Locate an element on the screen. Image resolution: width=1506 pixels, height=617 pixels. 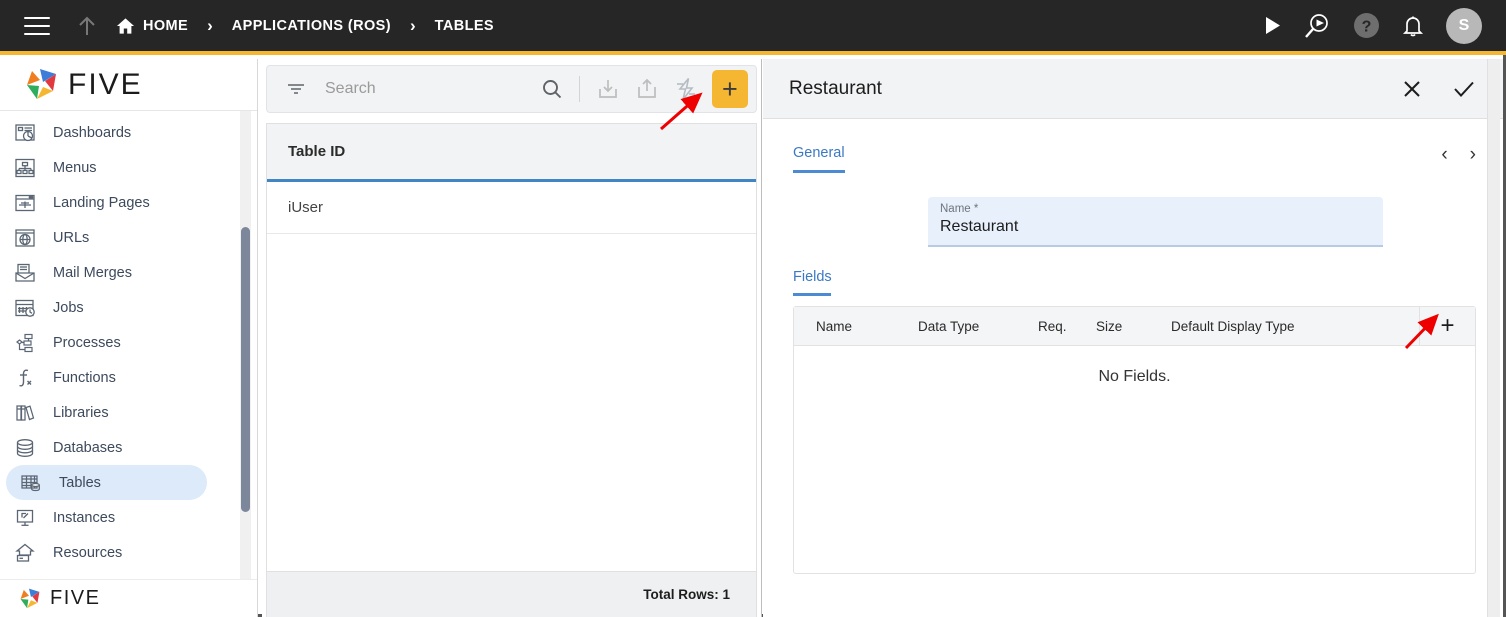
tables-grid-footer: Total Rows: 1 is located at coordinates (511, 594).